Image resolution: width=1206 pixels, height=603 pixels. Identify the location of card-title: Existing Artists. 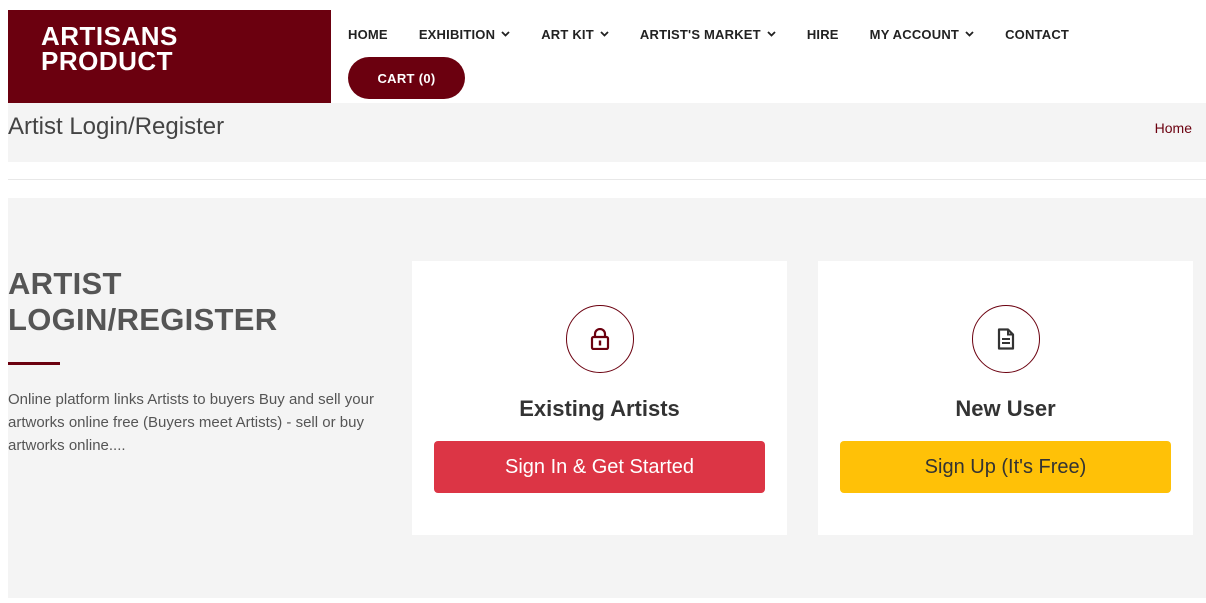
(599, 408).